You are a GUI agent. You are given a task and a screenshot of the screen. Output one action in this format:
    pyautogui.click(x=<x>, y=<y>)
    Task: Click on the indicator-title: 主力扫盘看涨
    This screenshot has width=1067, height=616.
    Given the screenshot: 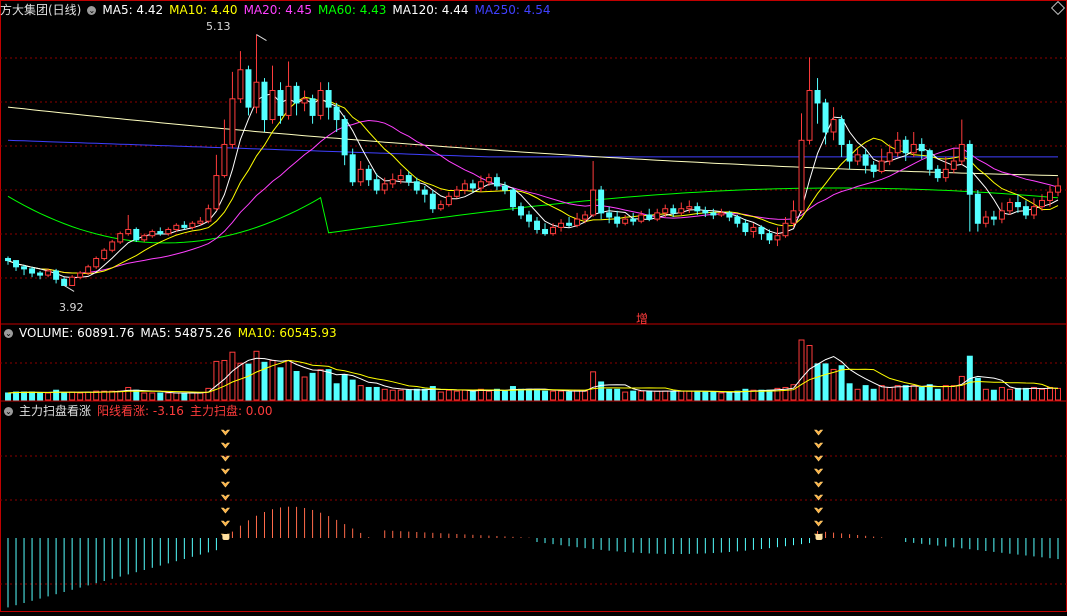 What is the action you would take?
    pyautogui.click(x=55, y=411)
    